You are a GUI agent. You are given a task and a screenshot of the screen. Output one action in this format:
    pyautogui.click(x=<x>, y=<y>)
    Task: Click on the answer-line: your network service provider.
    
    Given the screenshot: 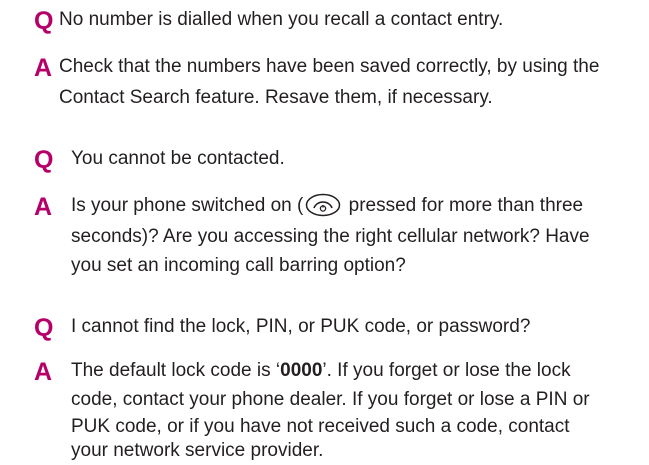 What is the action you would take?
    pyautogui.click(x=197, y=450)
    